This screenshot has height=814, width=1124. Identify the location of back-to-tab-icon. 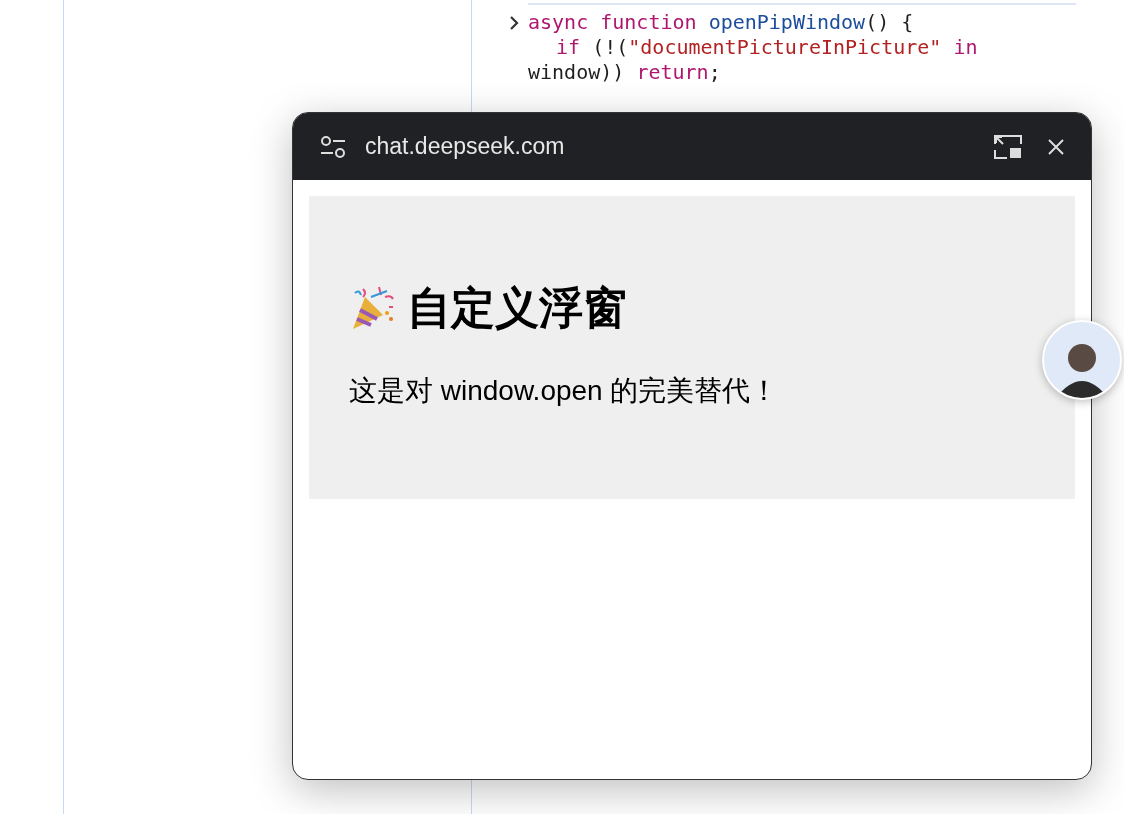
(1008, 146).